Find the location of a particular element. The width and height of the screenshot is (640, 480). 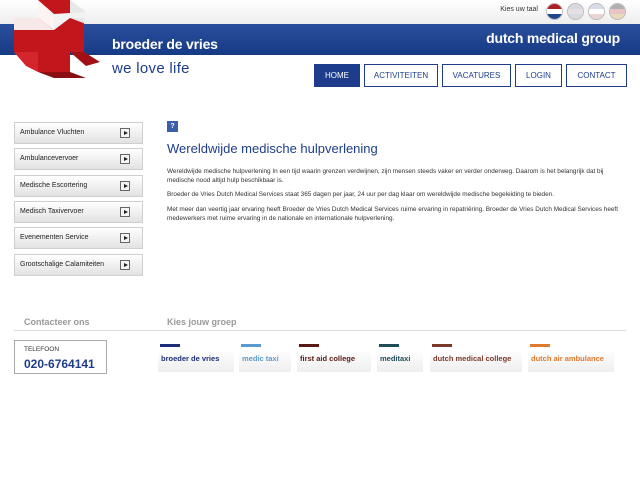

nav-login: LOGIN is located at coordinates (538, 75).